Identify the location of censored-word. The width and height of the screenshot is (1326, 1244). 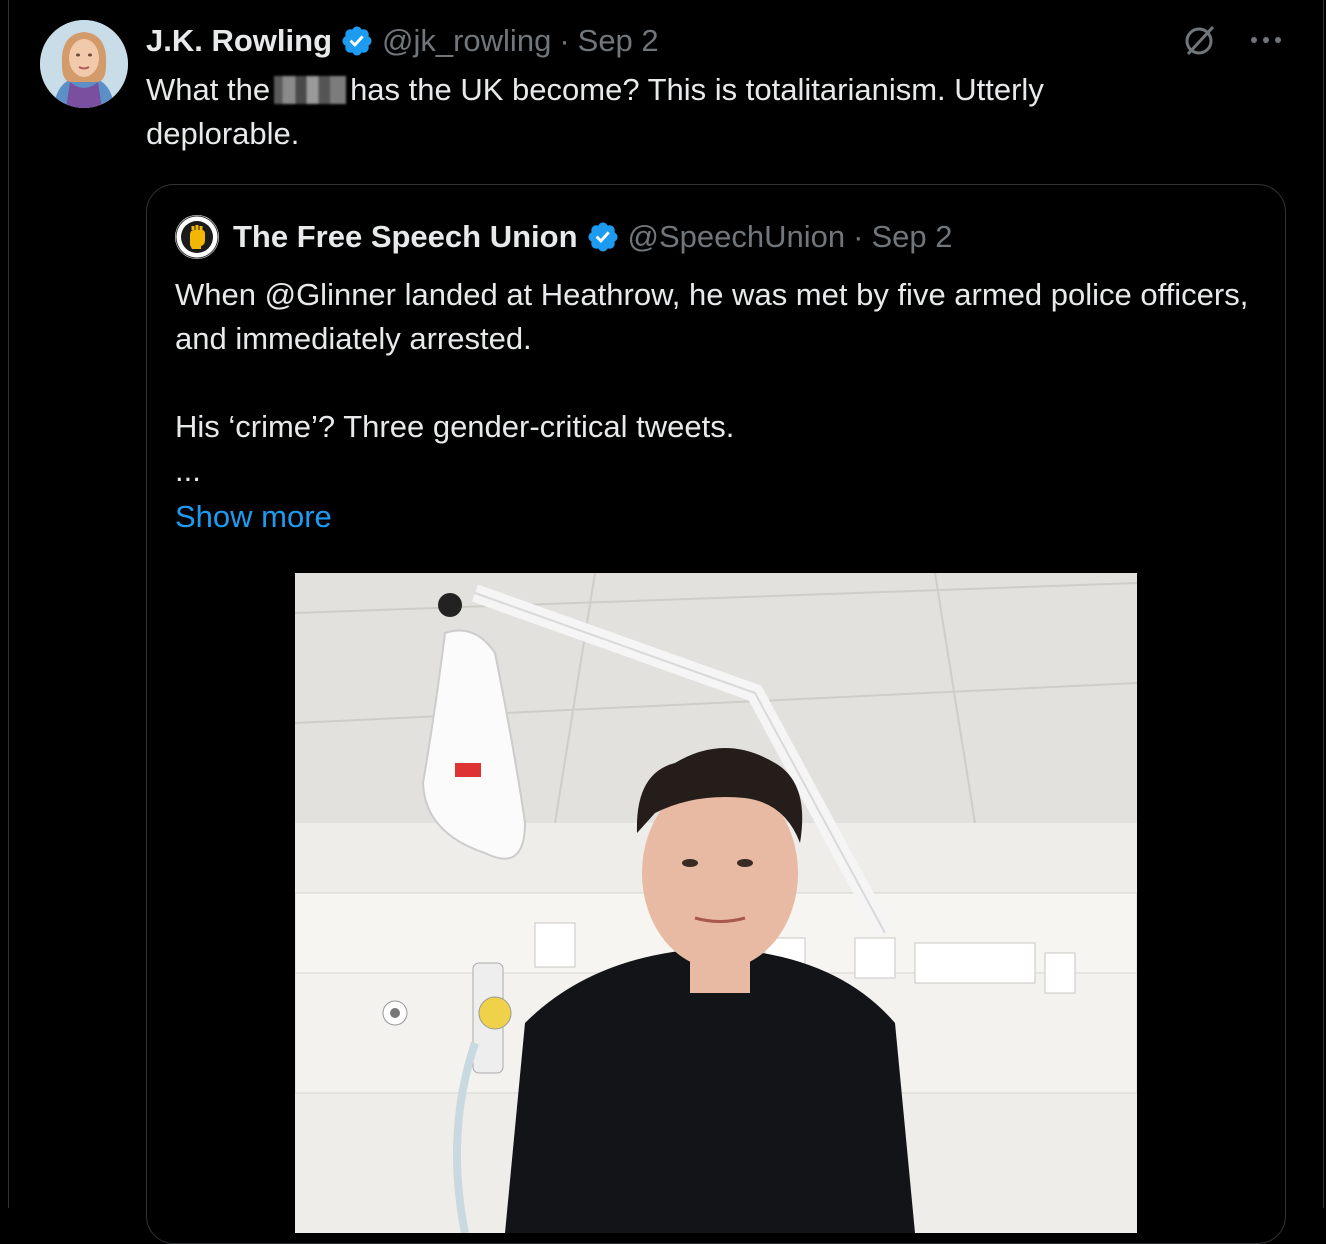
(310, 90).